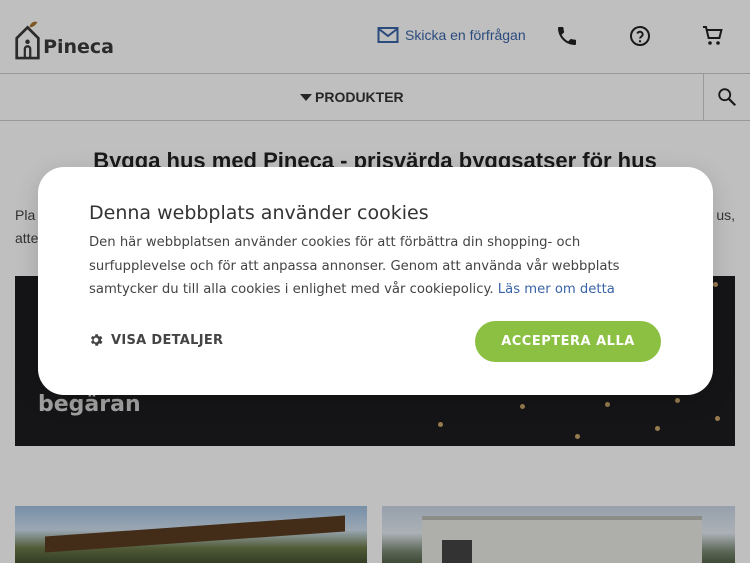 This screenshot has width=750, height=563. Describe the element at coordinates (167, 340) in the screenshot. I see `show-details-label: VISA DETALJER` at that location.